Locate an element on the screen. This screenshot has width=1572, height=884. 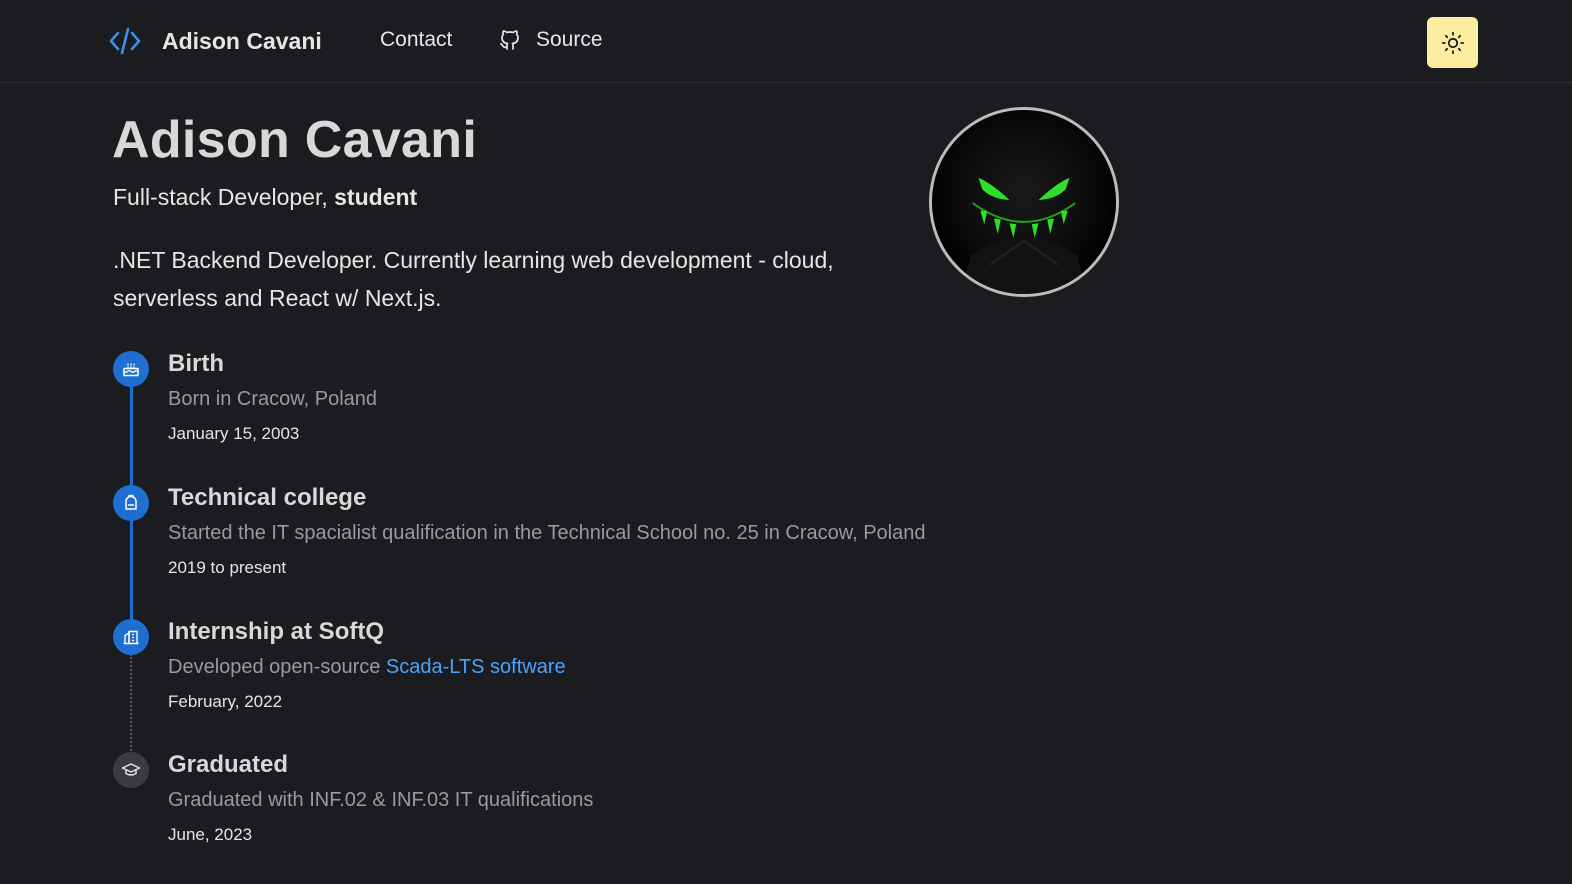
timeline-item-date: February, 2022 is located at coordinates (225, 701).